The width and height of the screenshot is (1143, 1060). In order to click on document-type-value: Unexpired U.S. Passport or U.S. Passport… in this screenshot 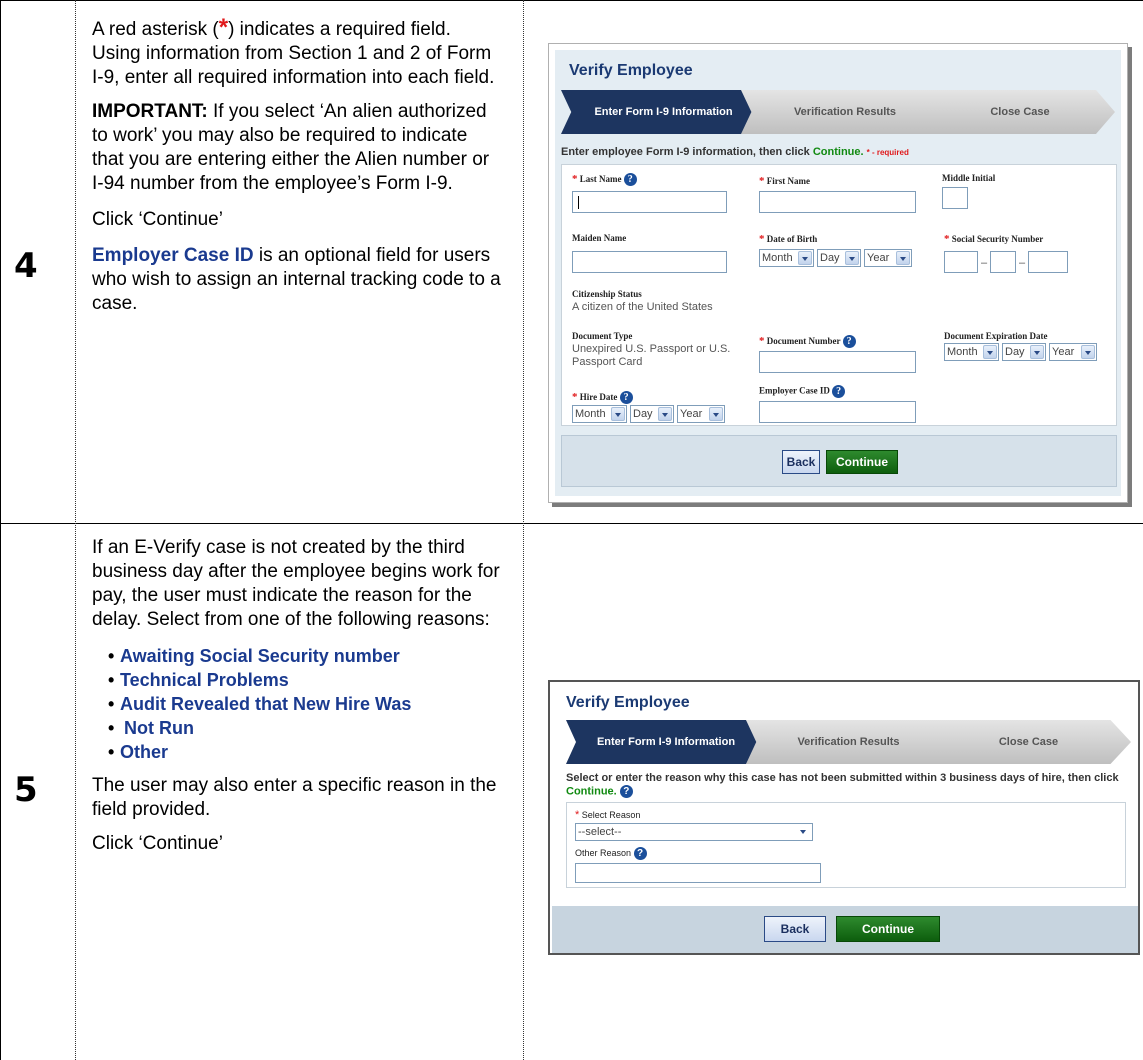, I will do `click(651, 355)`.